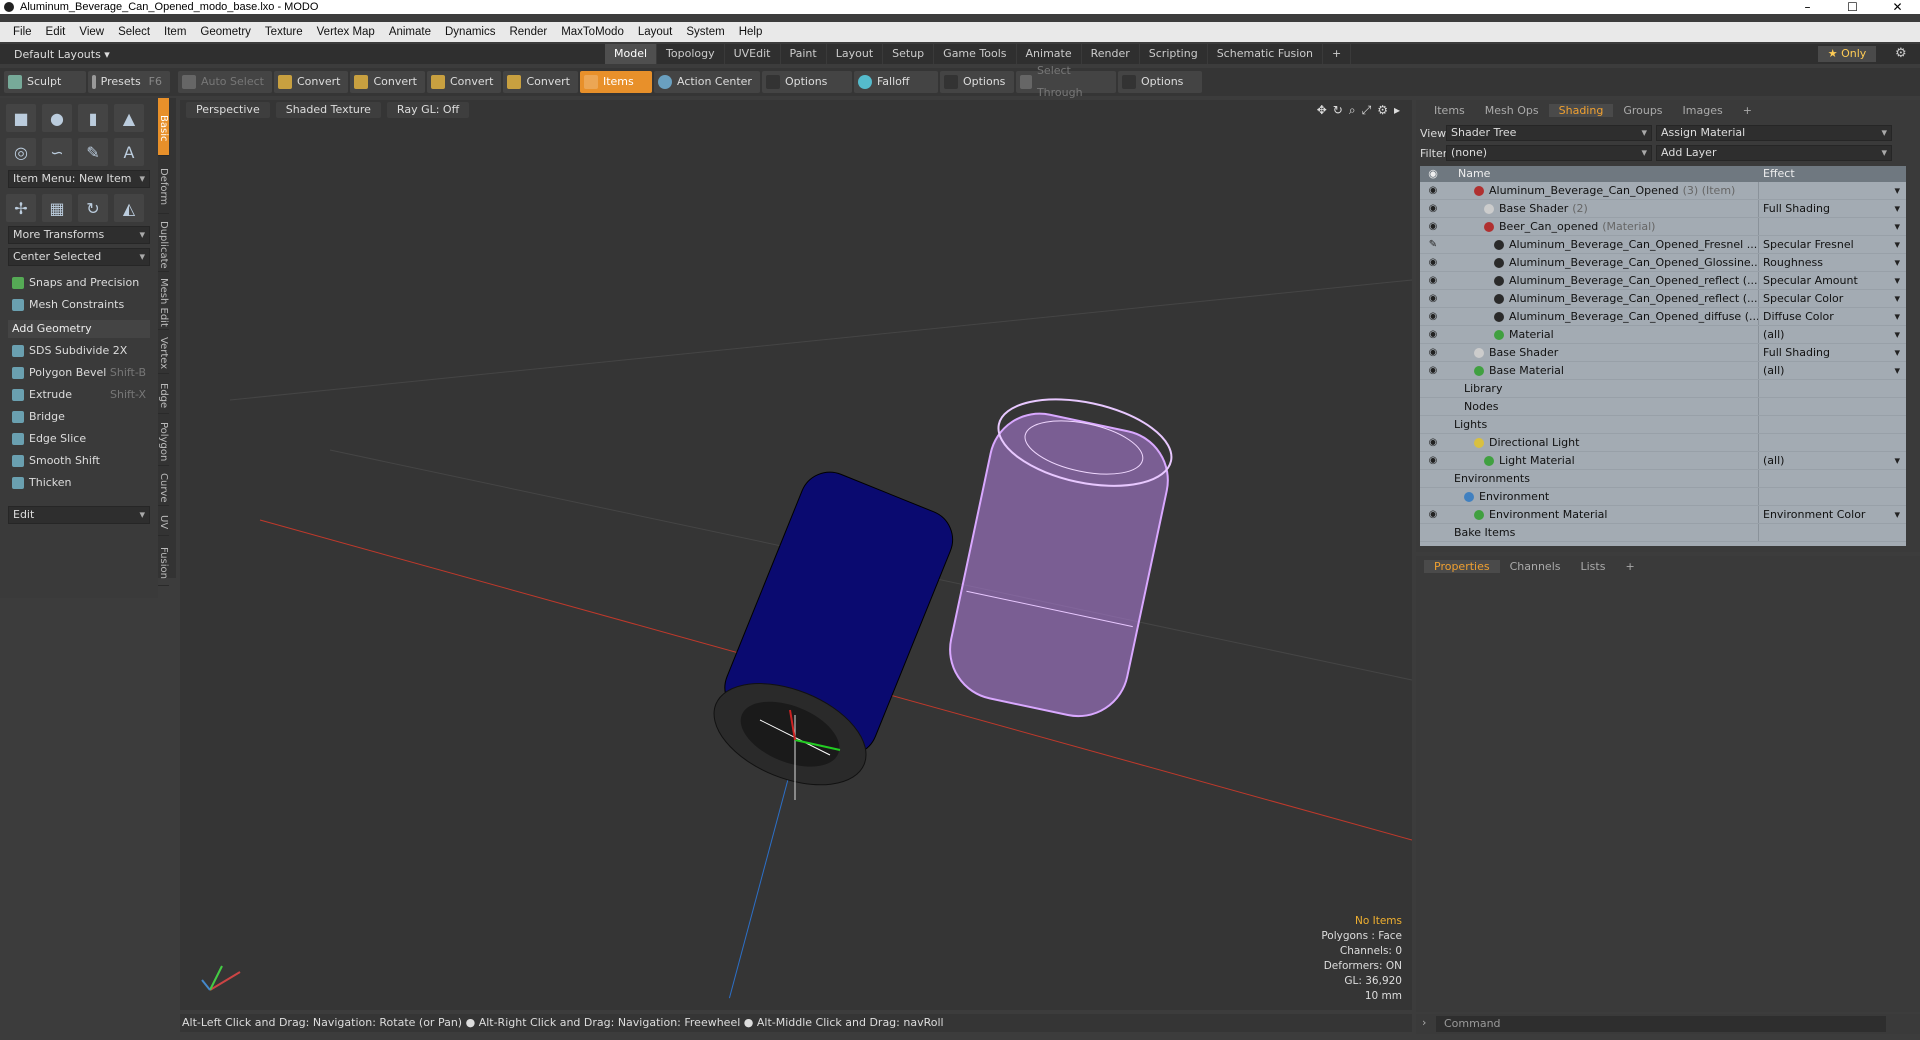  What do you see at coordinates (1663, 497) in the screenshot?
I see `shader-tree-row: Environment` at bounding box center [1663, 497].